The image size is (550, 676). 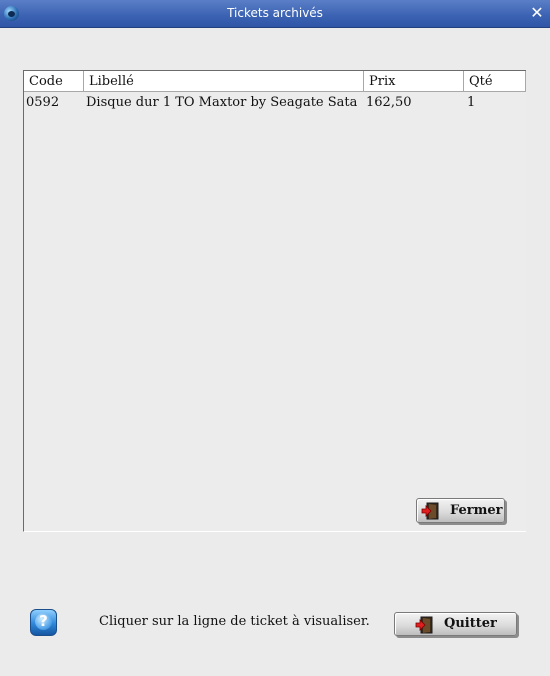 What do you see at coordinates (471, 102) in the screenshot?
I see `cell-quantity: 1` at bounding box center [471, 102].